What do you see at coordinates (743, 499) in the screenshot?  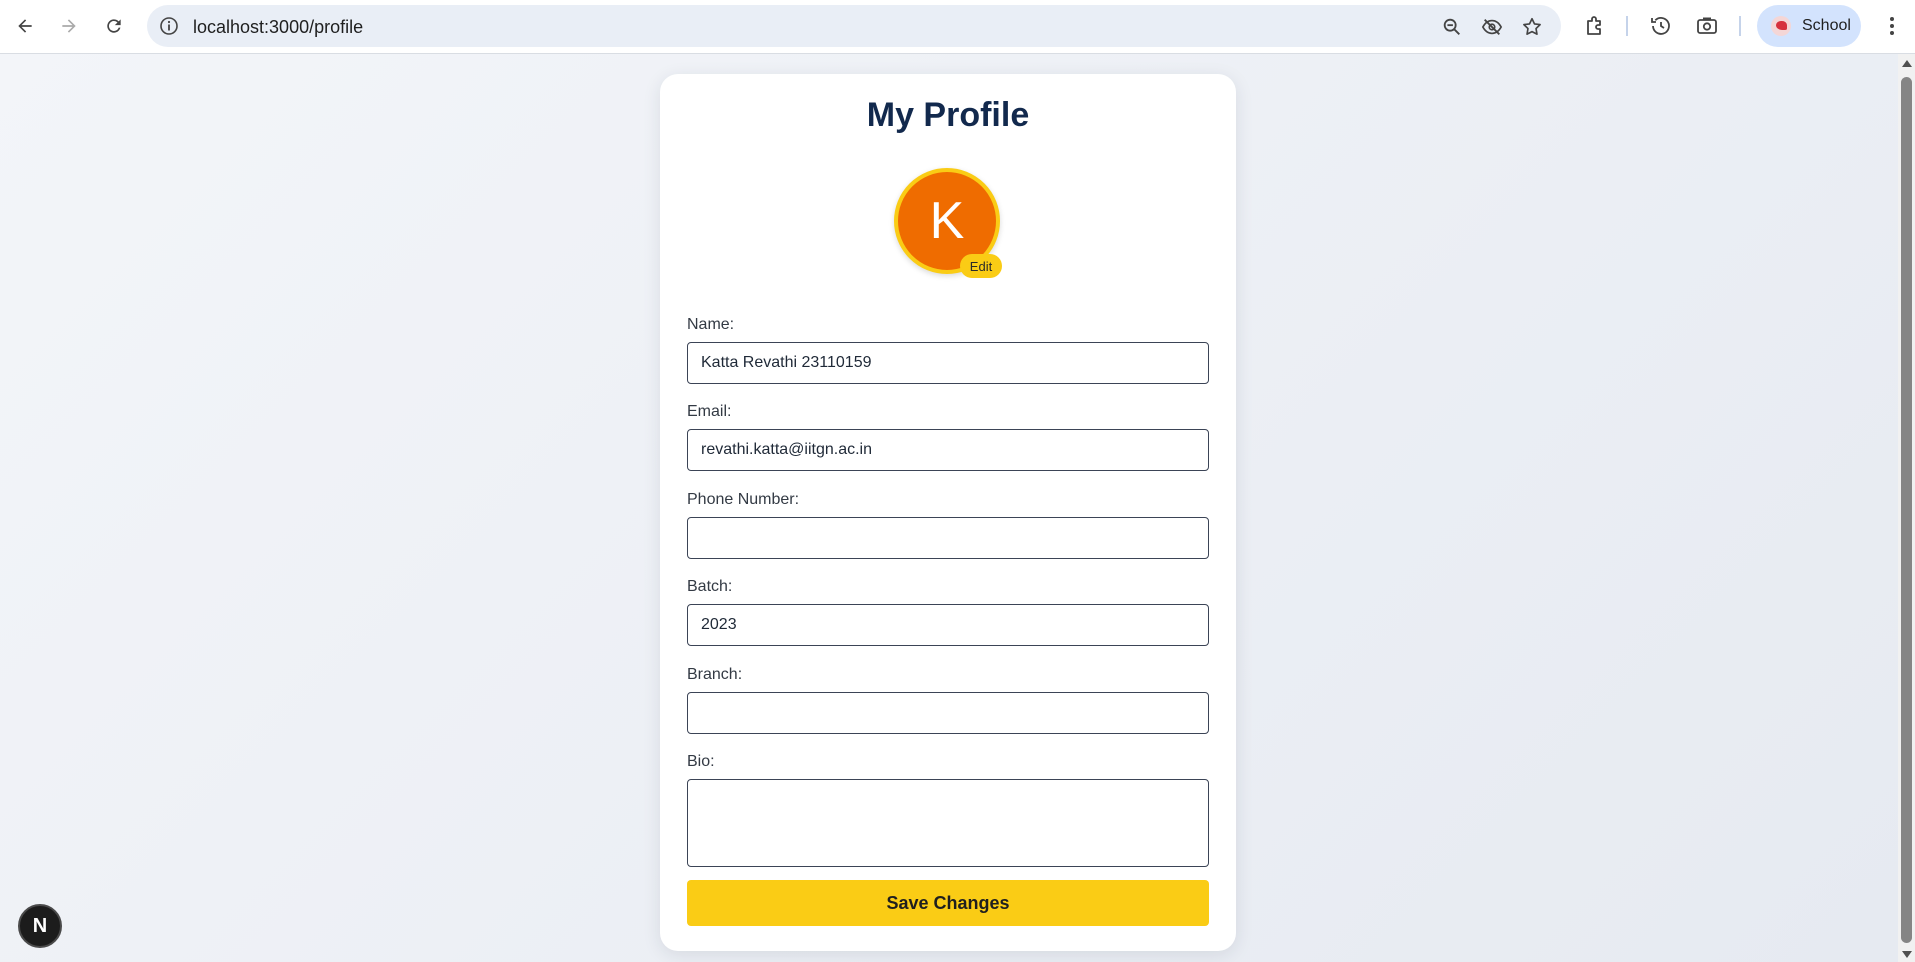 I see `phone-label: Phone Number:` at bounding box center [743, 499].